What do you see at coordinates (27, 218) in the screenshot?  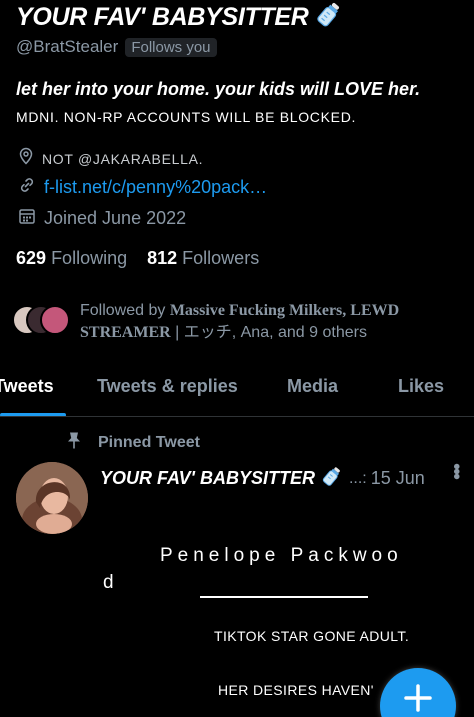 I see `calendar-icon` at bounding box center [27, 218].